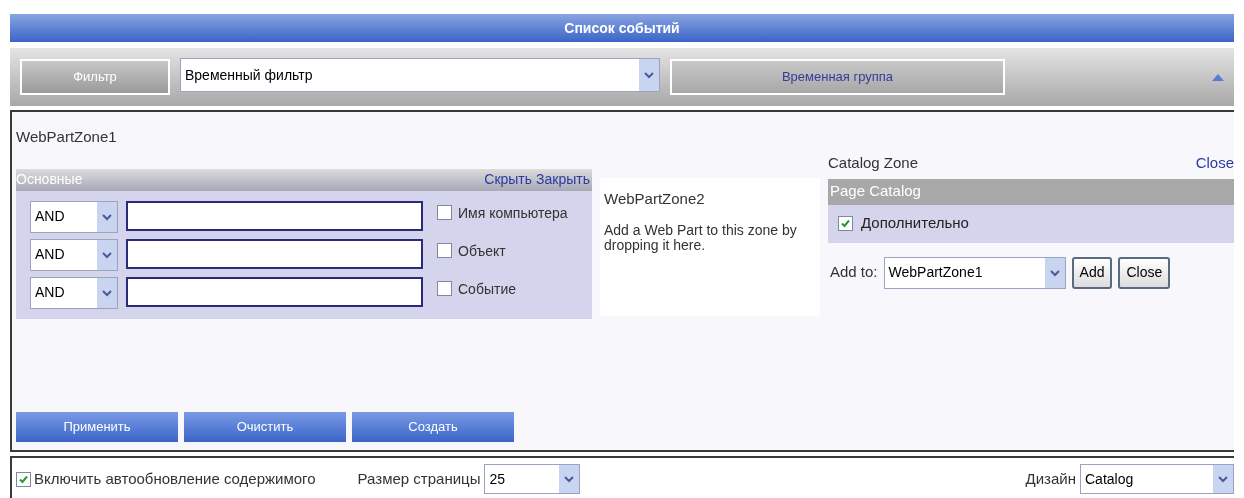  What do you see at coordinates (67, 137) in the screenshot?
I see `zone-title: WebPartZone1` at bounding box center [67, 137].